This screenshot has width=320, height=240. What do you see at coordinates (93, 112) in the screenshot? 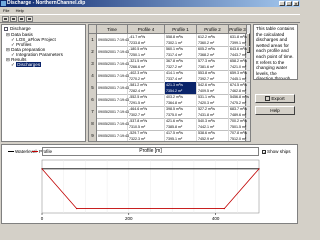
I see `row-number: 7` at bounding box center [93, 112].